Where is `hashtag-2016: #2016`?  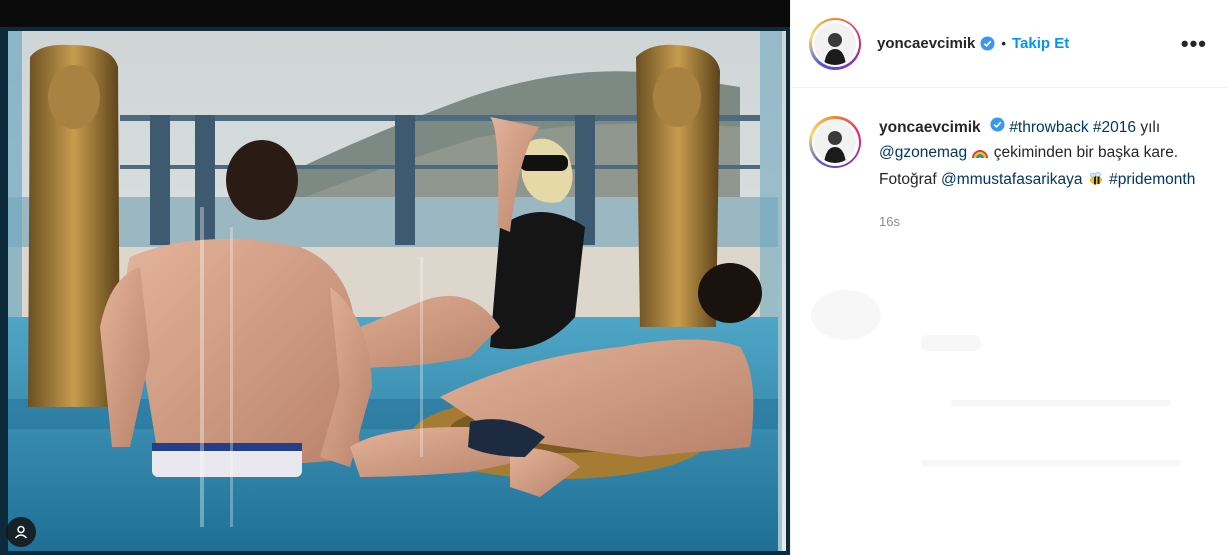 hashtag-2016: #2016 is located at coordinates (1114, 127).